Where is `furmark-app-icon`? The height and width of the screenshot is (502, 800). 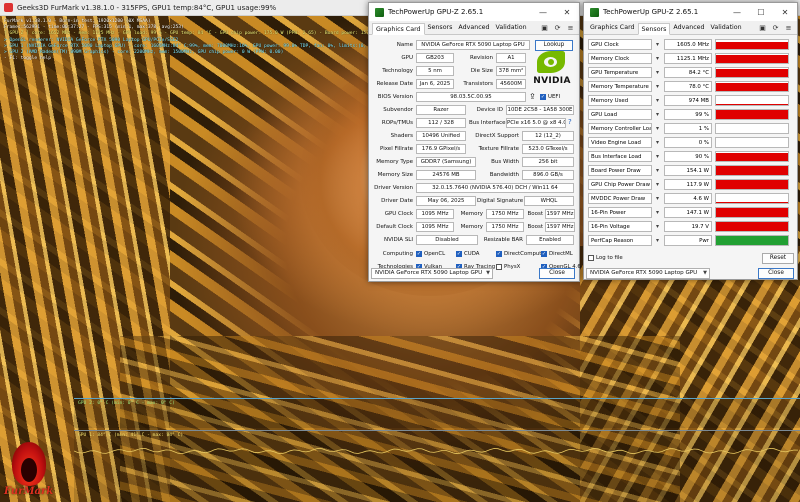
furmark-app-icon is located at coordinates (8, 7).